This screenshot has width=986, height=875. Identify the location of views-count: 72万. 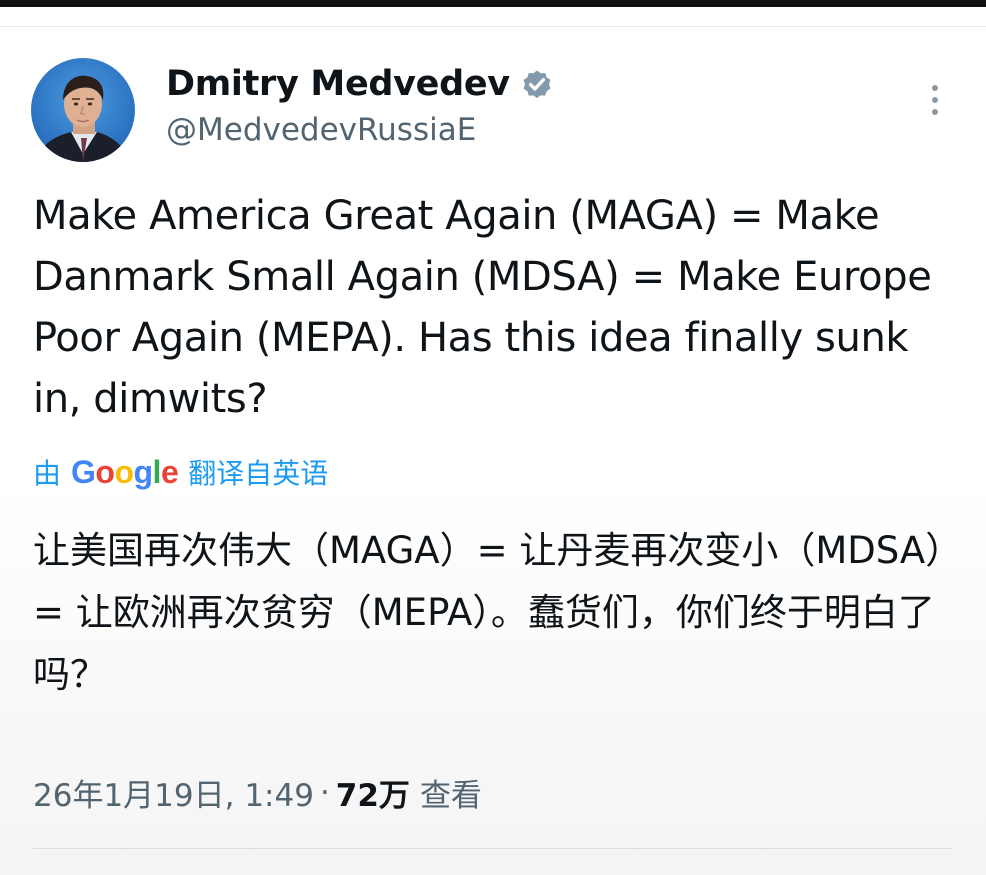
(372, 796).